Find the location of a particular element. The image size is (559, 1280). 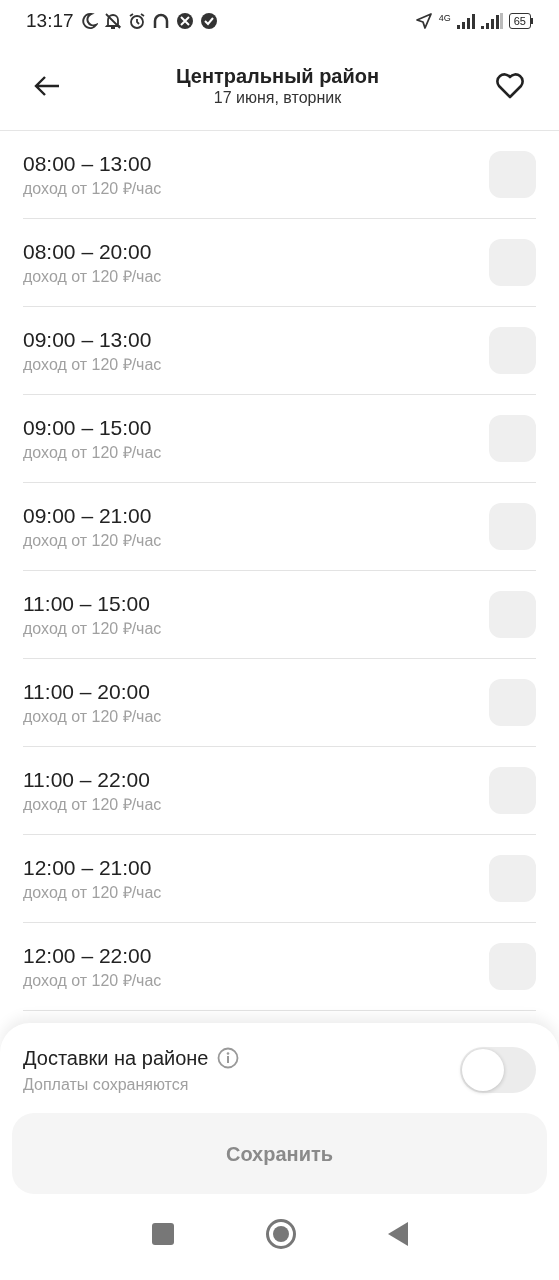

shift-time: 09:00 – 21:00 is located at coordinates (88, 515).